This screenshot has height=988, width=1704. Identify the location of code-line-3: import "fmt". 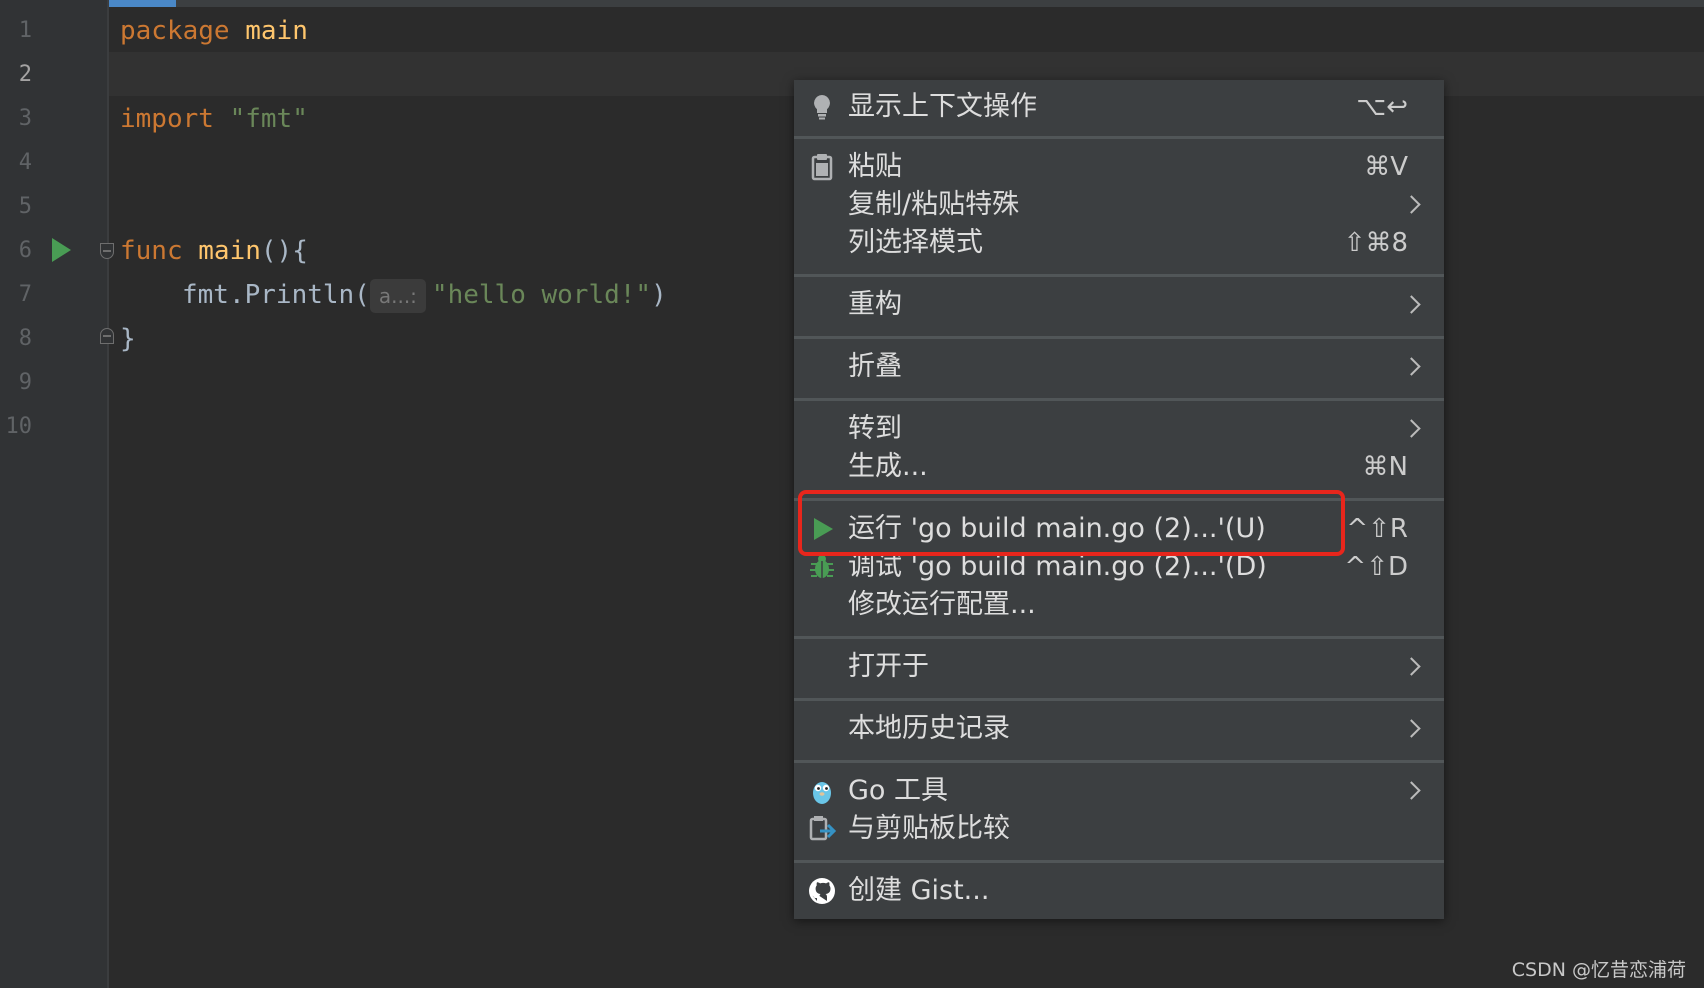
(214, 119).